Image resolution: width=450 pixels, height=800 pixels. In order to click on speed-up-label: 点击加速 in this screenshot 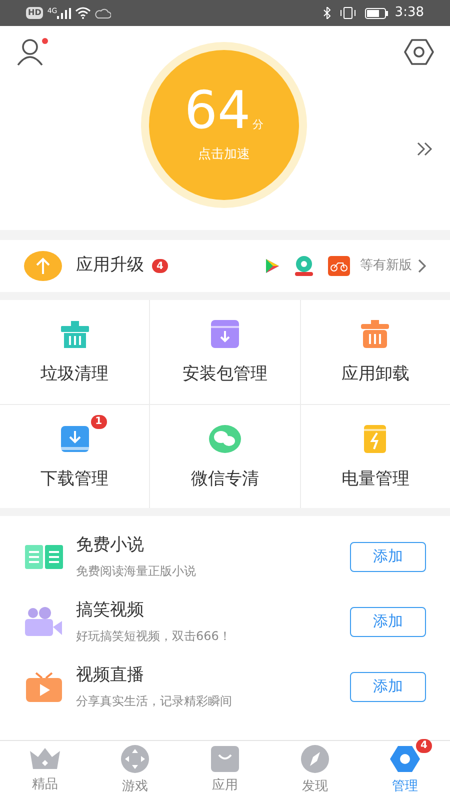, I will do `click(224, 155)`.